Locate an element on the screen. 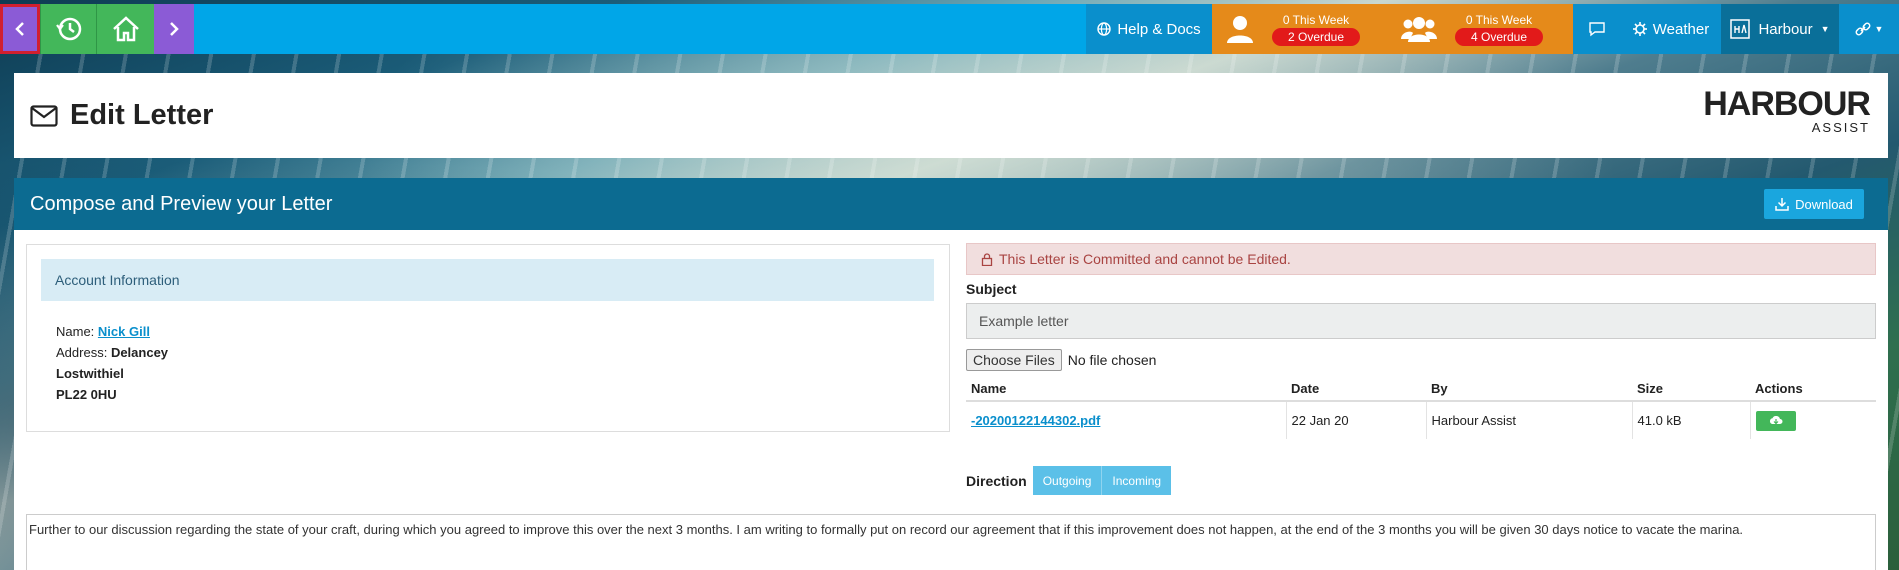 This screenshot has height=570, width=1899. logo-sub-text: ASSIST is located at coordinates (1840, 127).